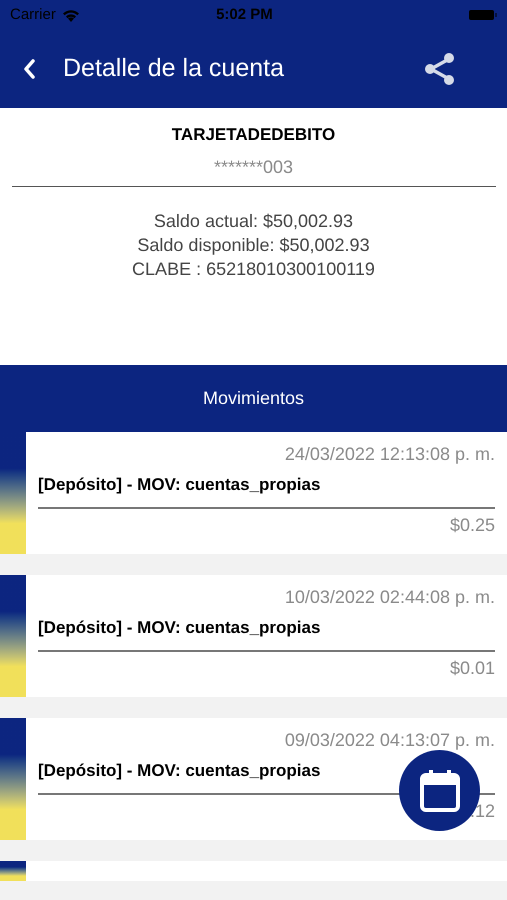 The height and width of the screenshot is (900, 507). I want to click on movement-date: 09/03/2022 04:13:07 p. m., so click(389, 740).